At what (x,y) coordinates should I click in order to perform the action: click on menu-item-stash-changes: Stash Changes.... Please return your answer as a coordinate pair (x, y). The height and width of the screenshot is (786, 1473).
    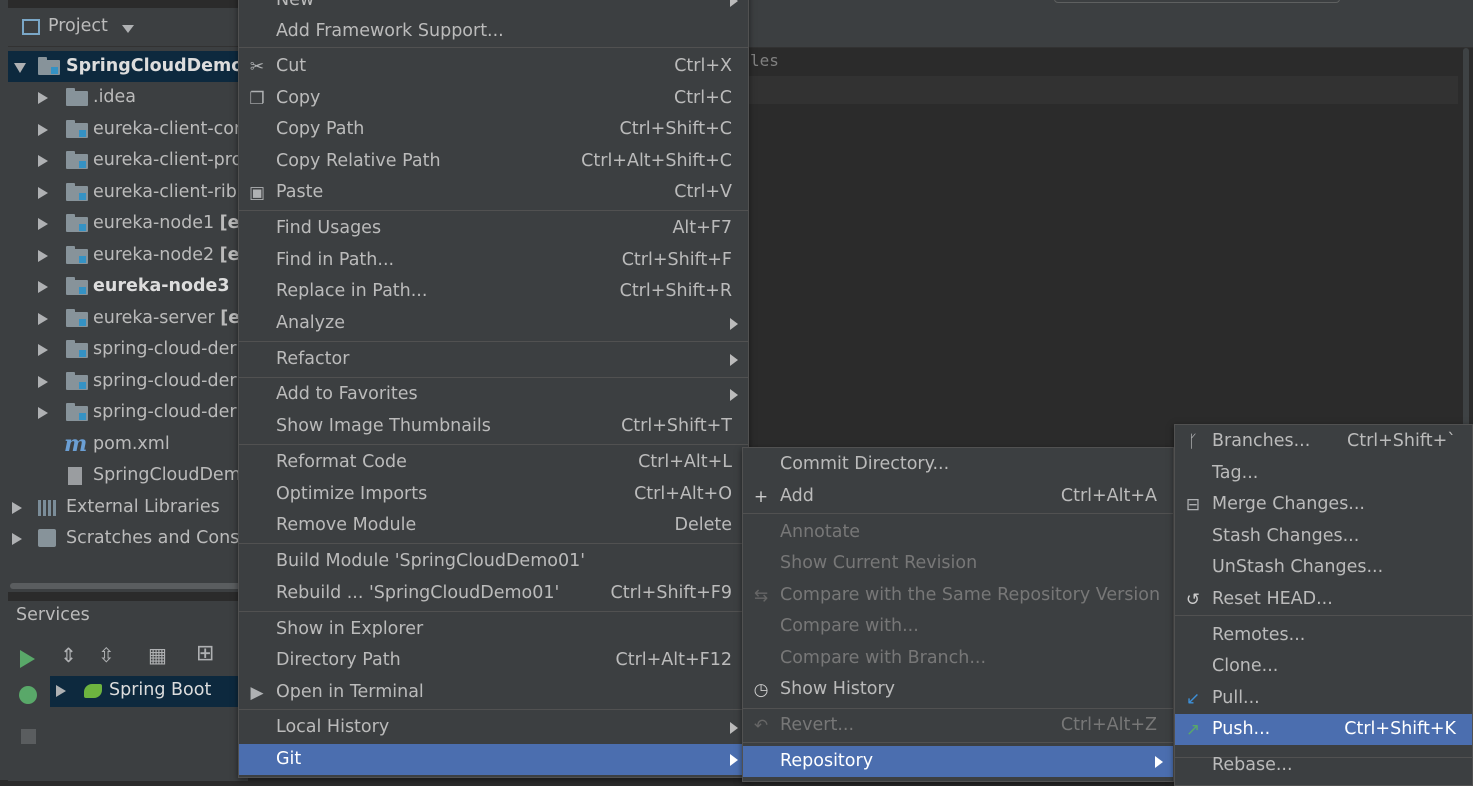
    Looking at the image, I should click on (1323, 536).